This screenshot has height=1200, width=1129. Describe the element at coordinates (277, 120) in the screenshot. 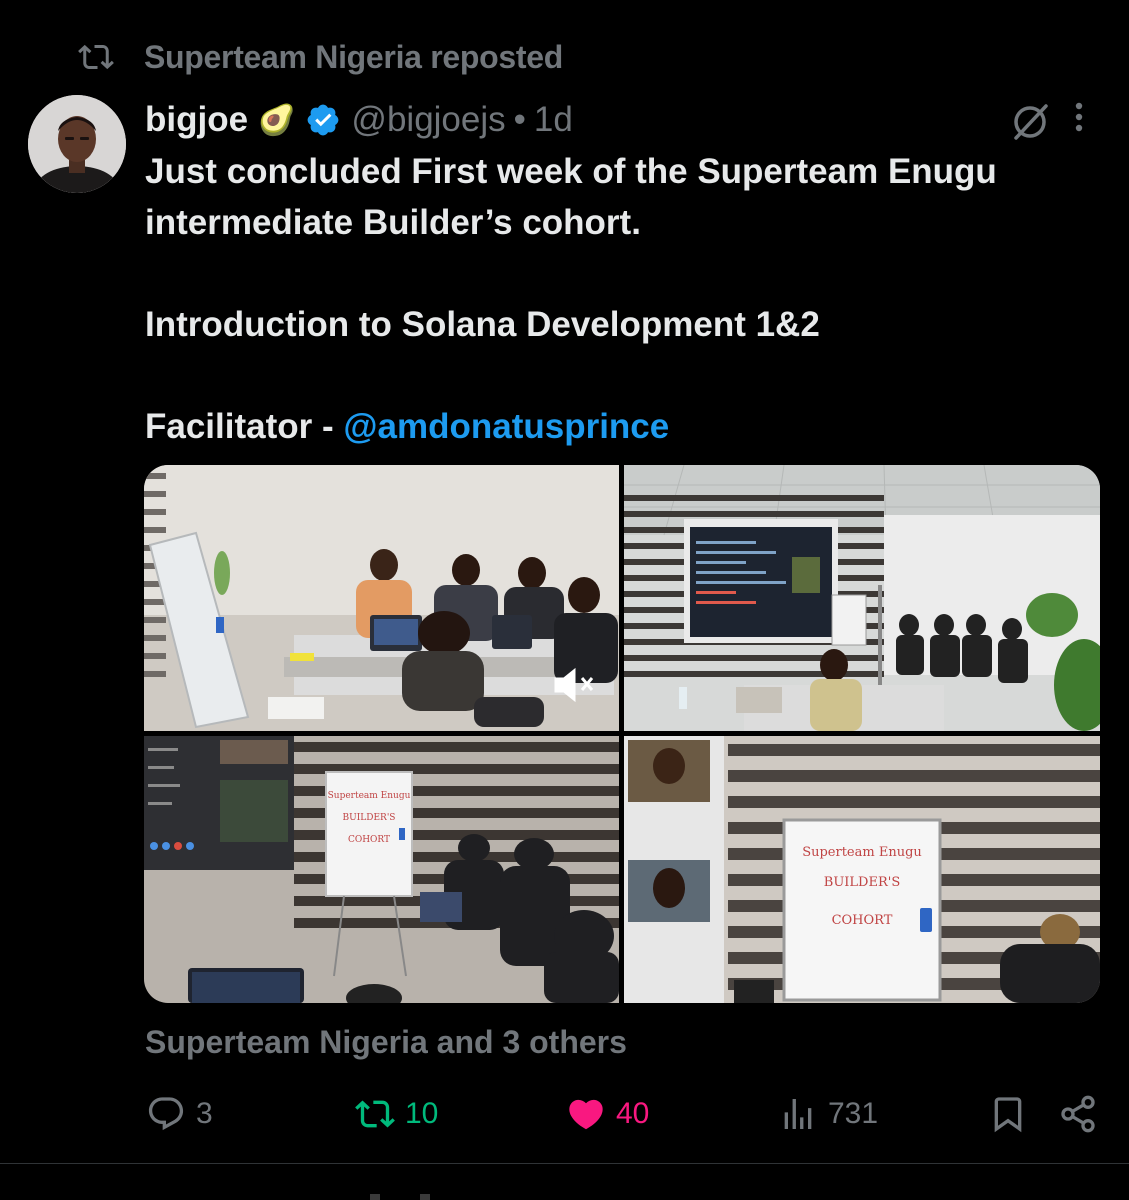

I see `avocado-emoji: 🥑` at that location.